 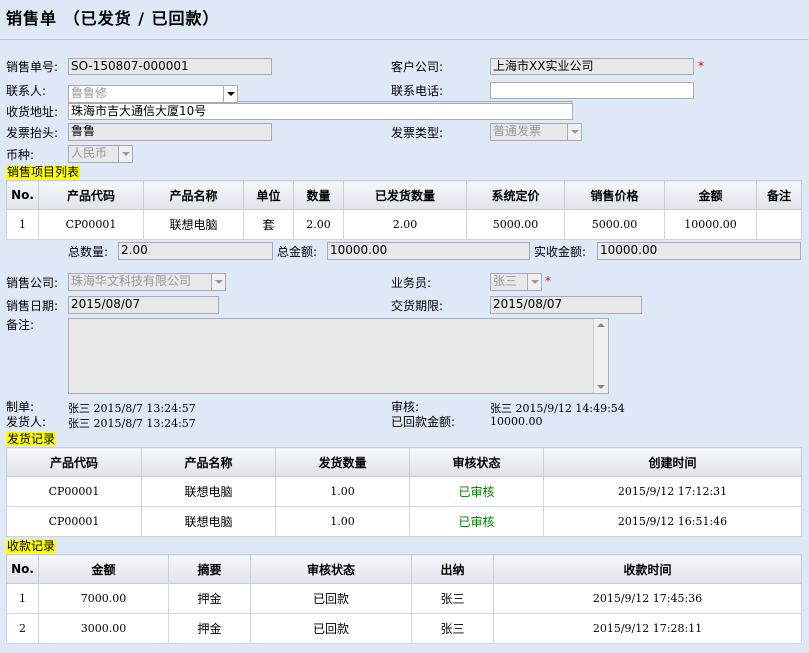 What do you see at coordinates (297, 252) in the screenshot?
I see `total-amount-label: 总金额:` at bounding box center [297, 252].